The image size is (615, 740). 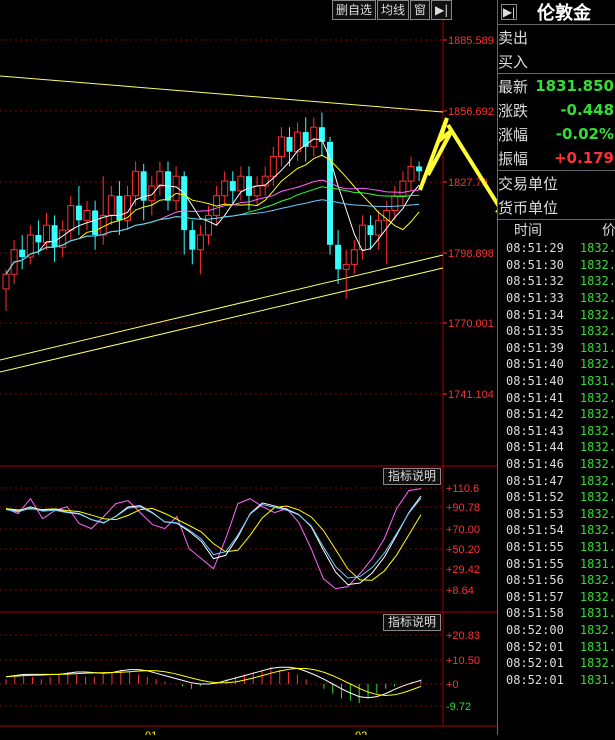 I want to click on trade-row: 08:51:32 1832., so click(x=556, y=281).